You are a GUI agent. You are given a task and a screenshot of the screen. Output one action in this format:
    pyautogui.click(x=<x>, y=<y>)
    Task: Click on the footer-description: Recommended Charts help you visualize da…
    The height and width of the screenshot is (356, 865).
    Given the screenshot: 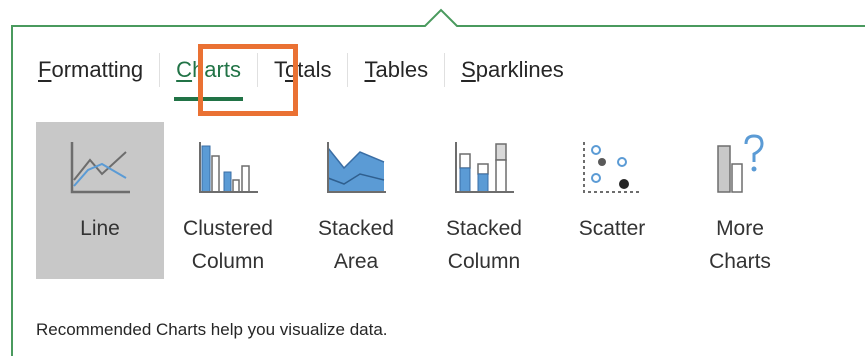 What is the action you would take?
    pyautogui.click(x=212, y=329)
    